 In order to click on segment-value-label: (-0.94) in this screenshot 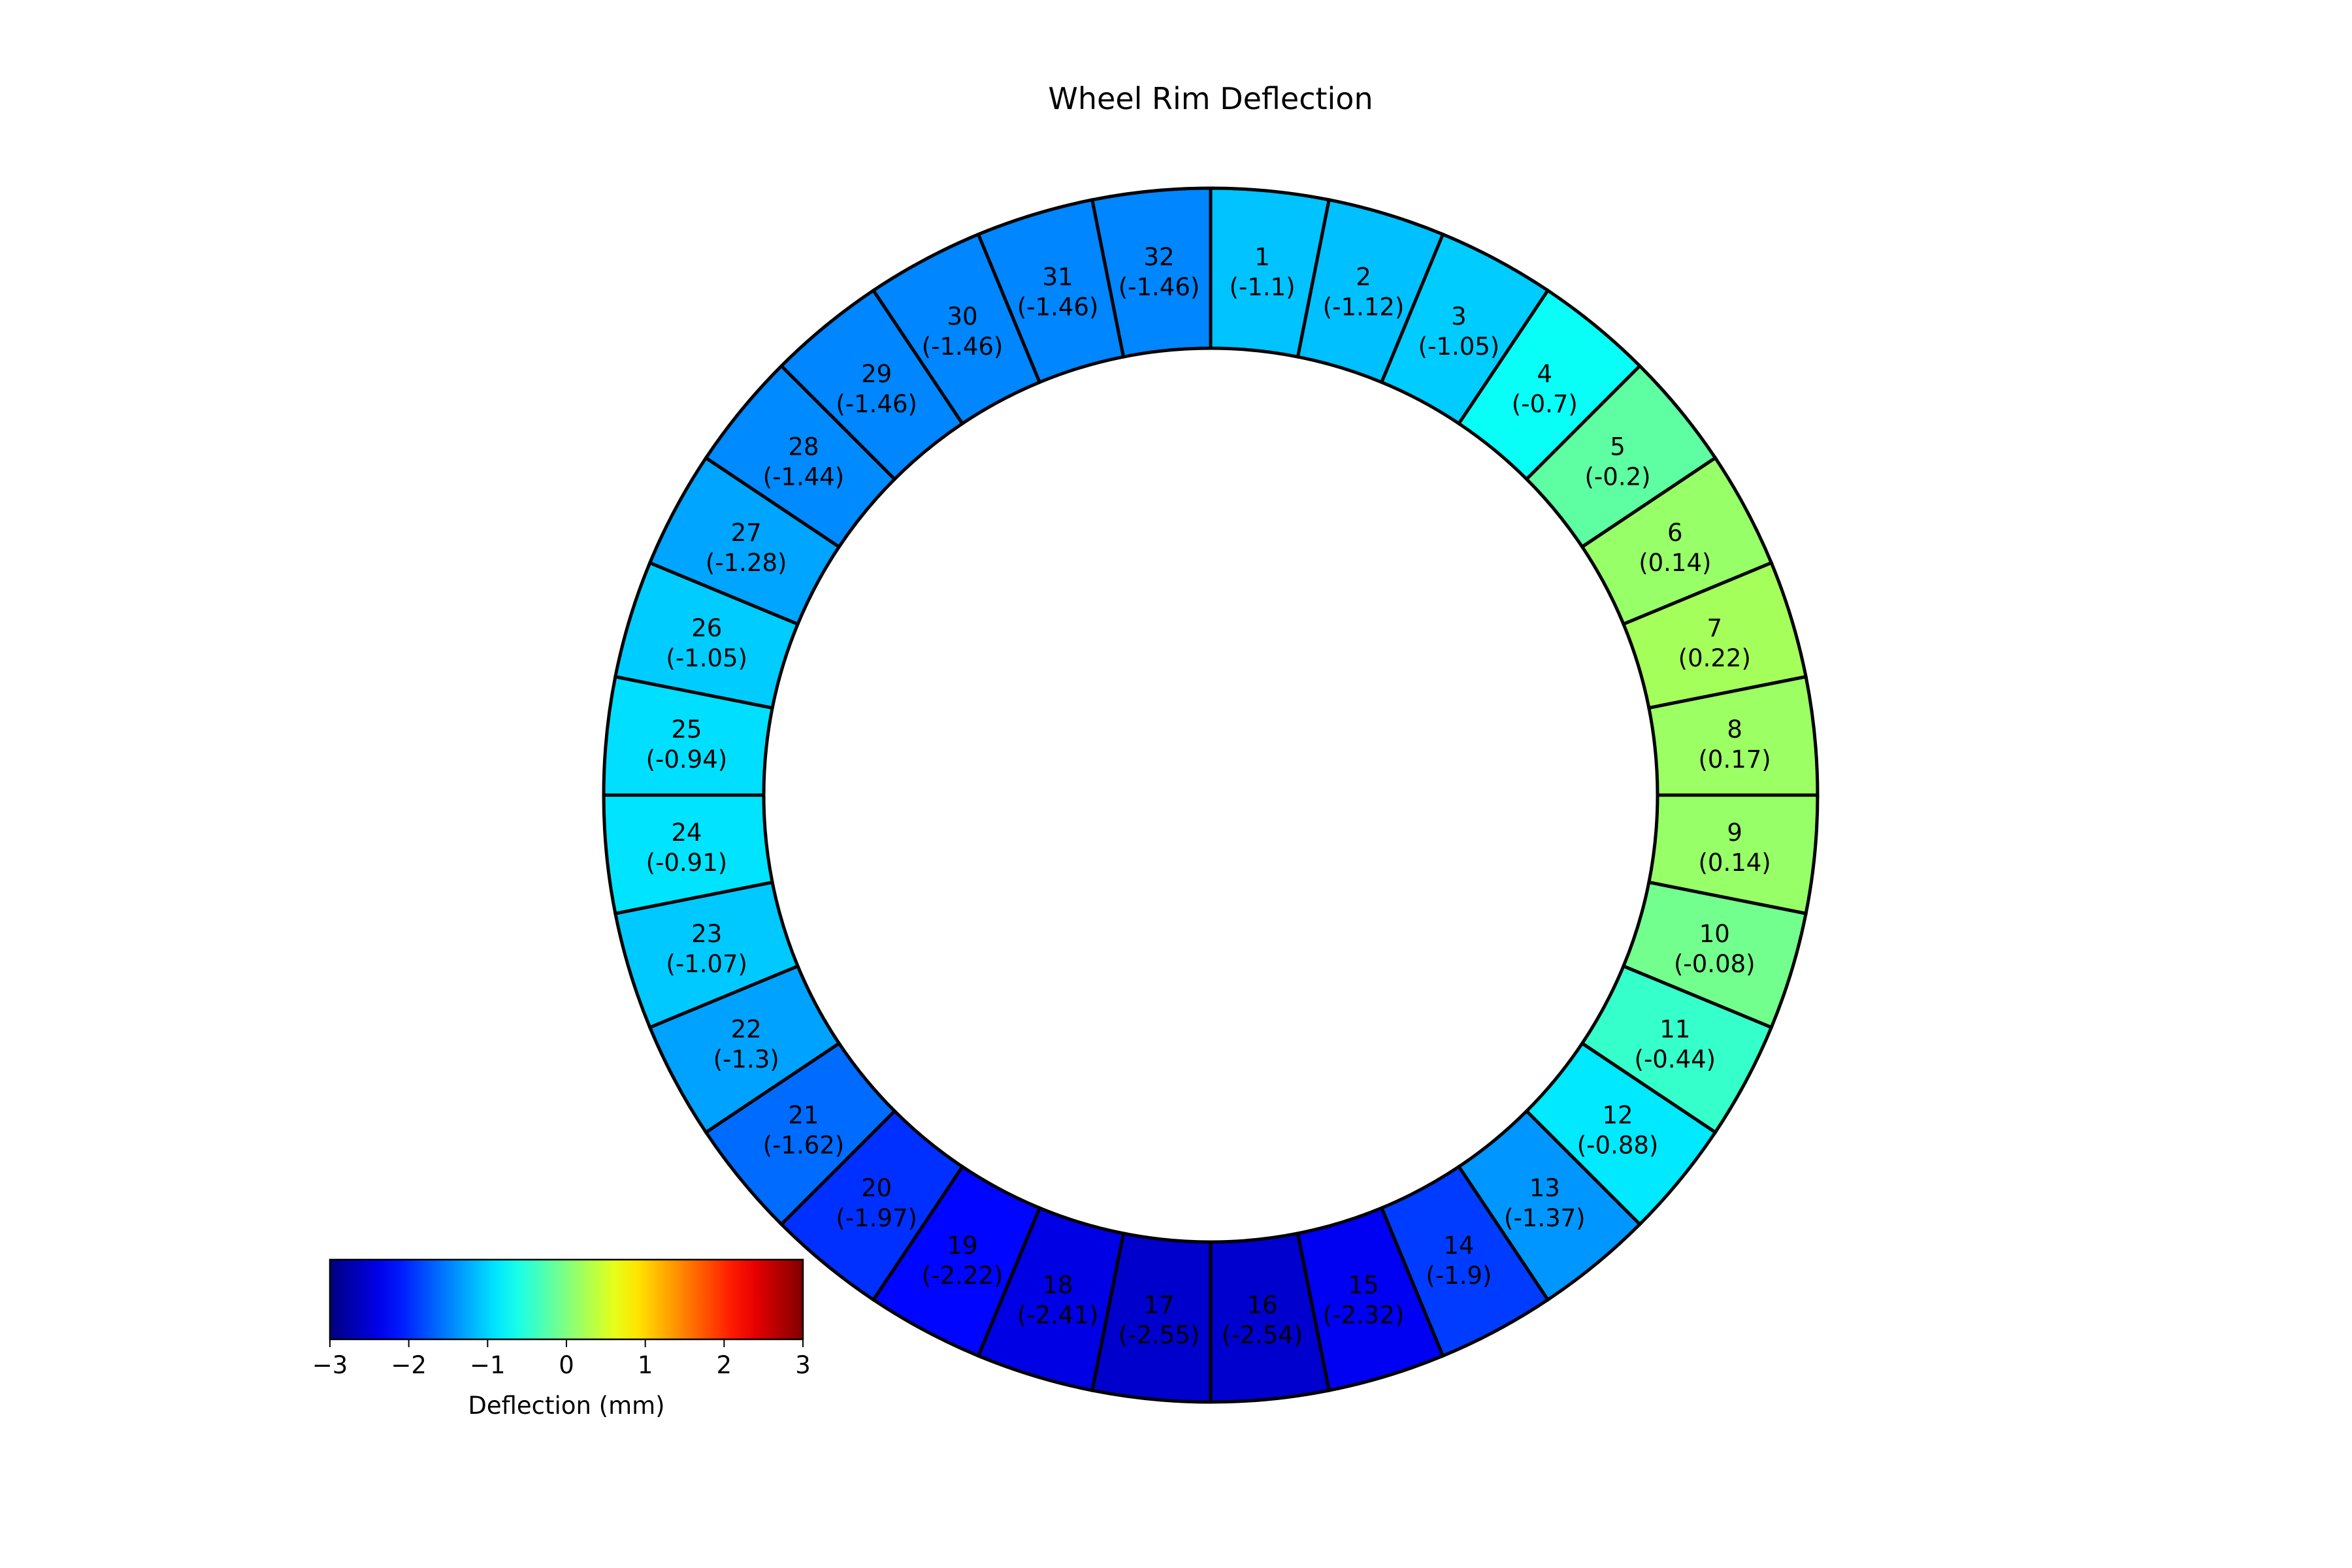, I will do `click(687, 759)`.